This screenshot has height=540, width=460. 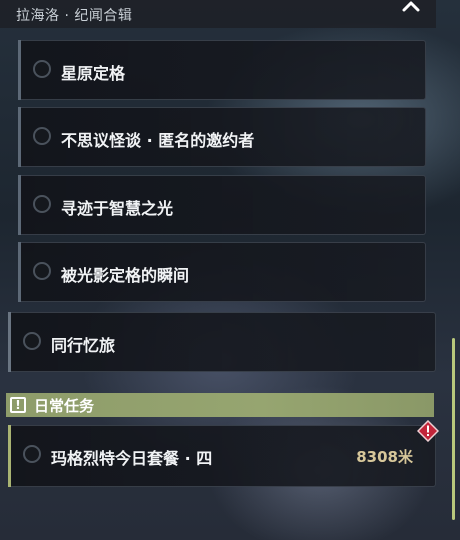 What do you see at coordinates (222, 272) in the screenshot?
I see `quest-item: 被光影定格的瞬间` at bounding box center [222, 272].